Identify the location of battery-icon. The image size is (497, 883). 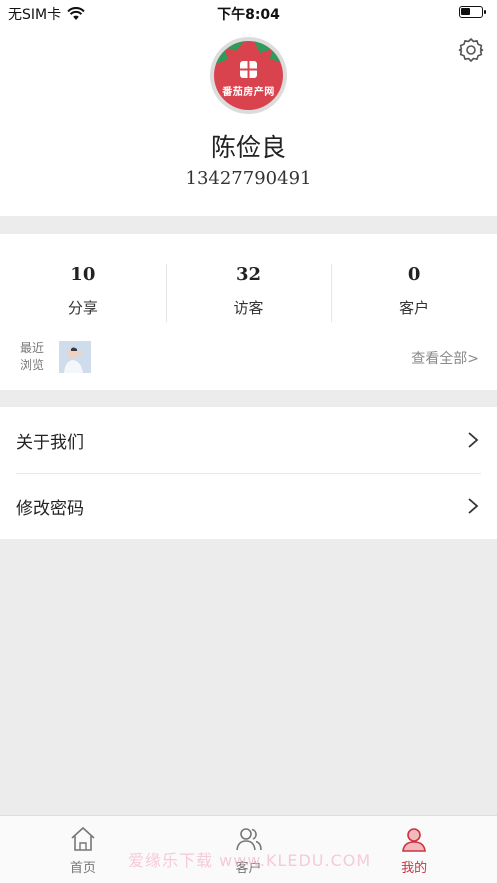
(472, 12).